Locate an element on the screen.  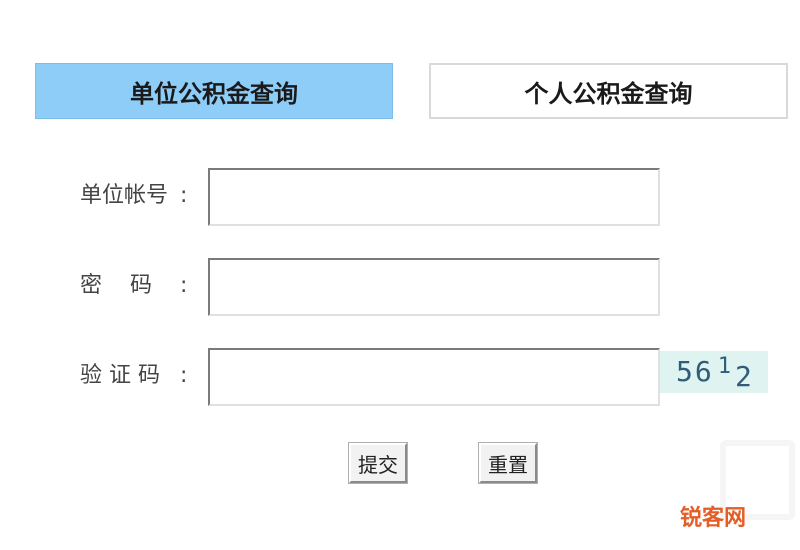
captcha-digit: 6 is located at coordinates (704, 371).